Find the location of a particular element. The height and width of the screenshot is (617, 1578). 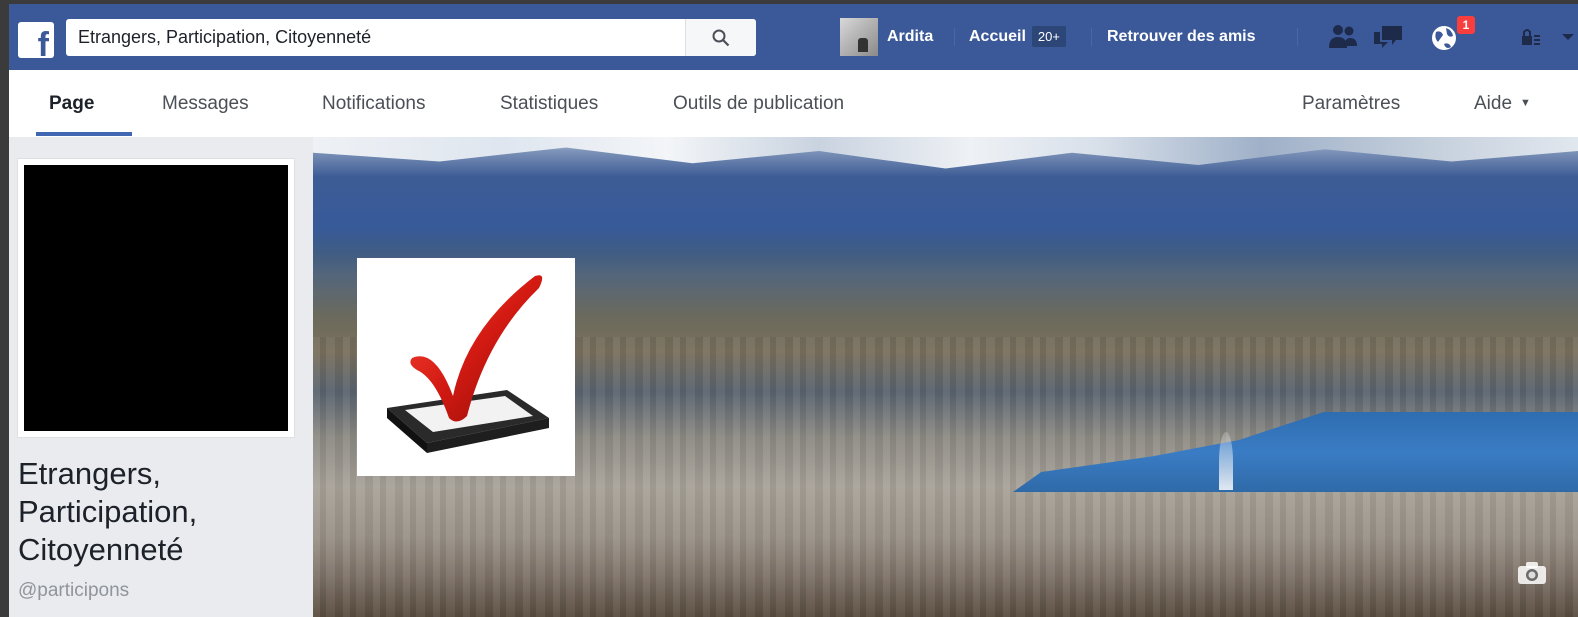

tab-page: Page is located at coordinates (71, 103).